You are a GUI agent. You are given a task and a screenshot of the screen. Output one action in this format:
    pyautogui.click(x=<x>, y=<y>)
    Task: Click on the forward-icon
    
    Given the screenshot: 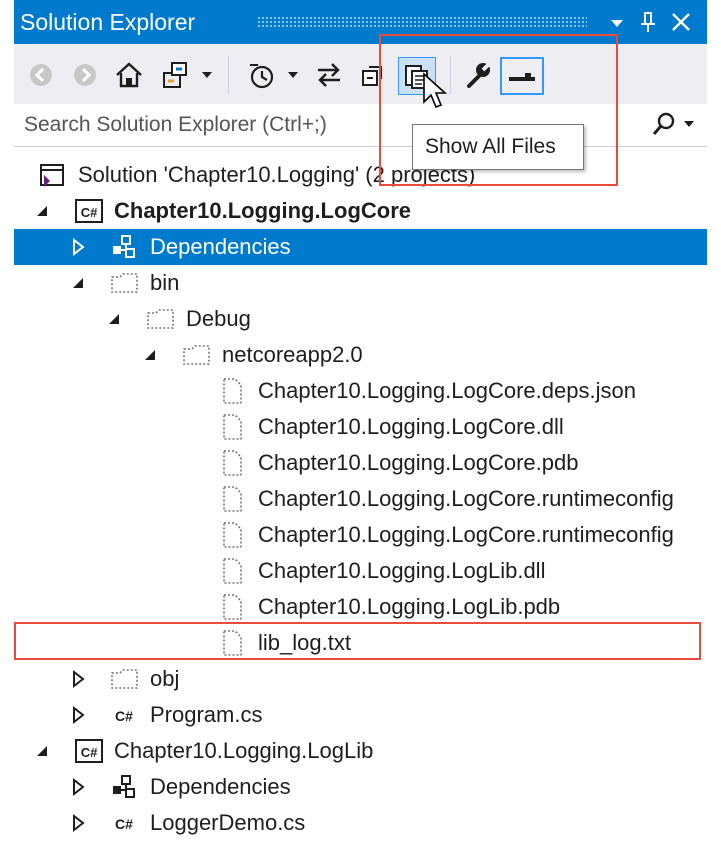 What is the action you would take?
    pyautogui.click(x=85, y=75)
    